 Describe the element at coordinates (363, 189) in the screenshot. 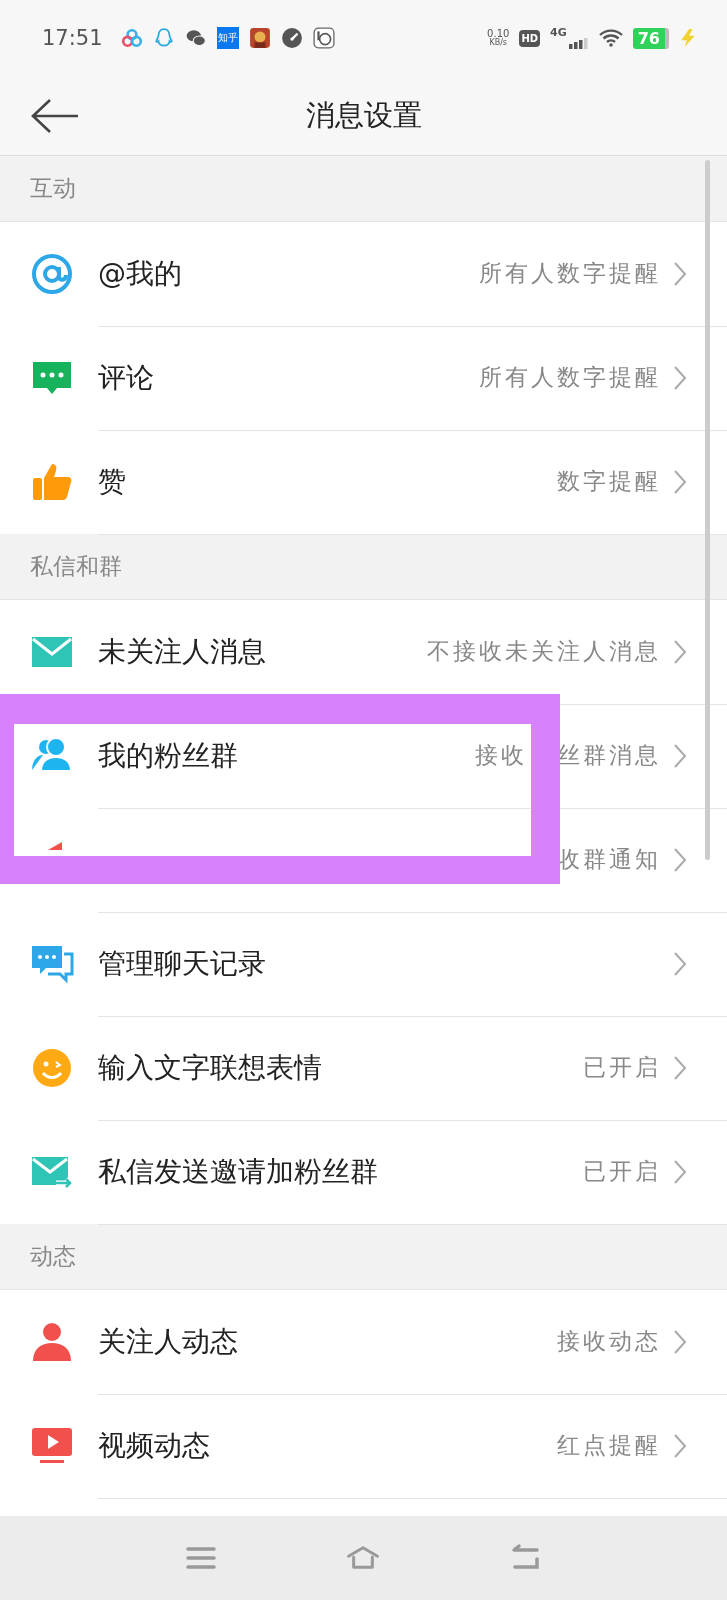

I see `section-header: 互动` at that location.